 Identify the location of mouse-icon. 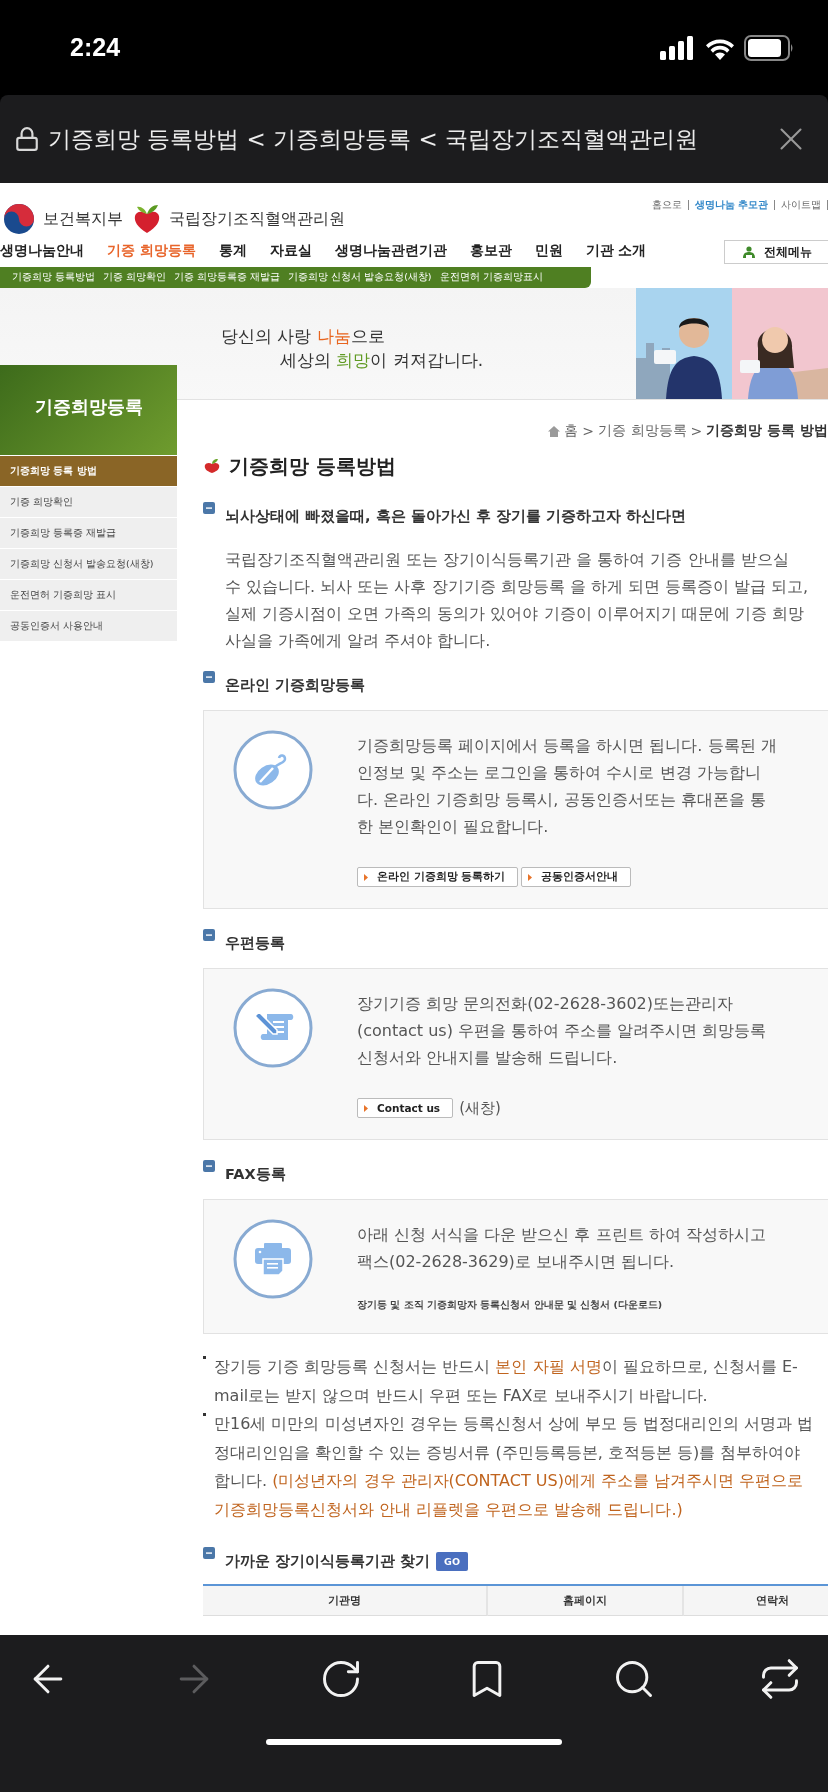
(273, 770).